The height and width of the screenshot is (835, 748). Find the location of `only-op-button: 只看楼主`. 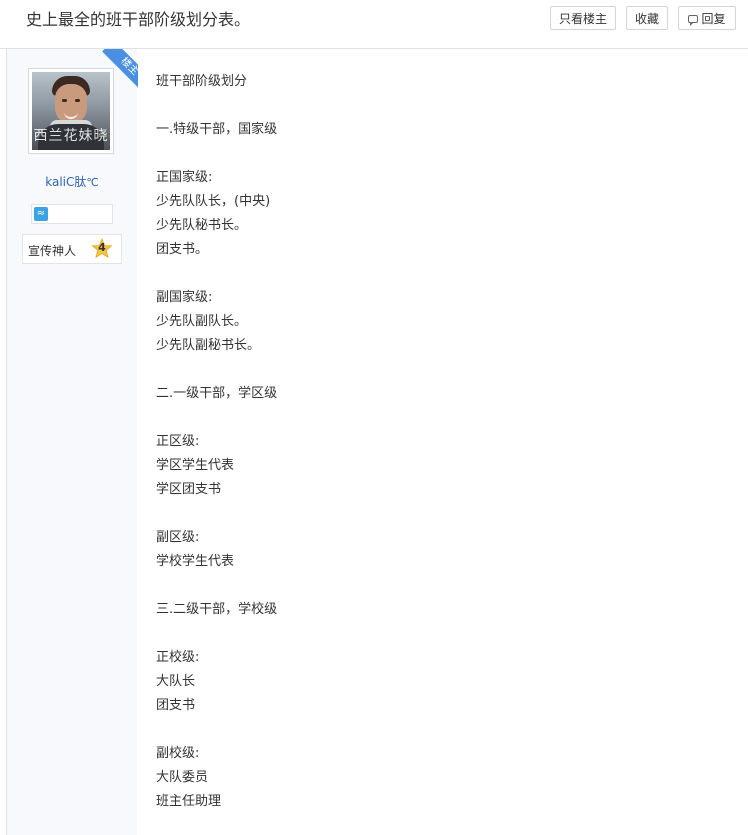

only-op-button: 只看楼主 is located at coordinates (583, 18).